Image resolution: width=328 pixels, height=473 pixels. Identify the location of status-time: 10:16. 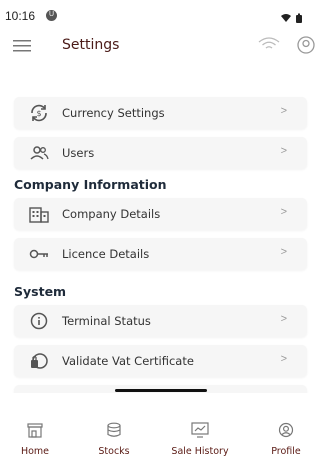
(20, 16).